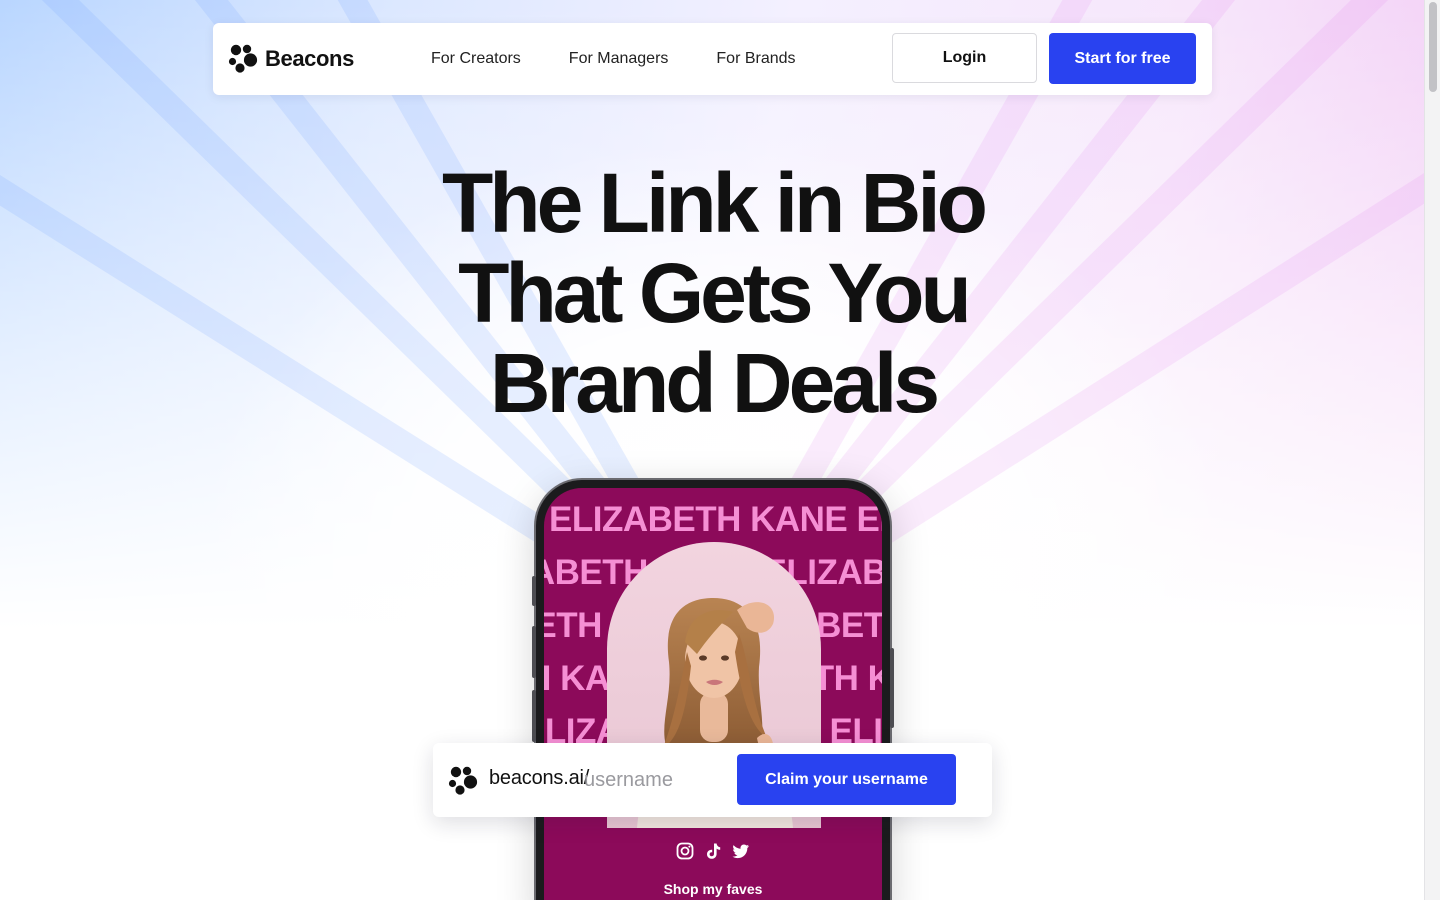 The height and width of the screenshot is (900, 1440). What do you see at coordinates (619, 59) in the screenshot?
I see `nav-link-for-managers: For Managers` at bounding box center [619, 59].